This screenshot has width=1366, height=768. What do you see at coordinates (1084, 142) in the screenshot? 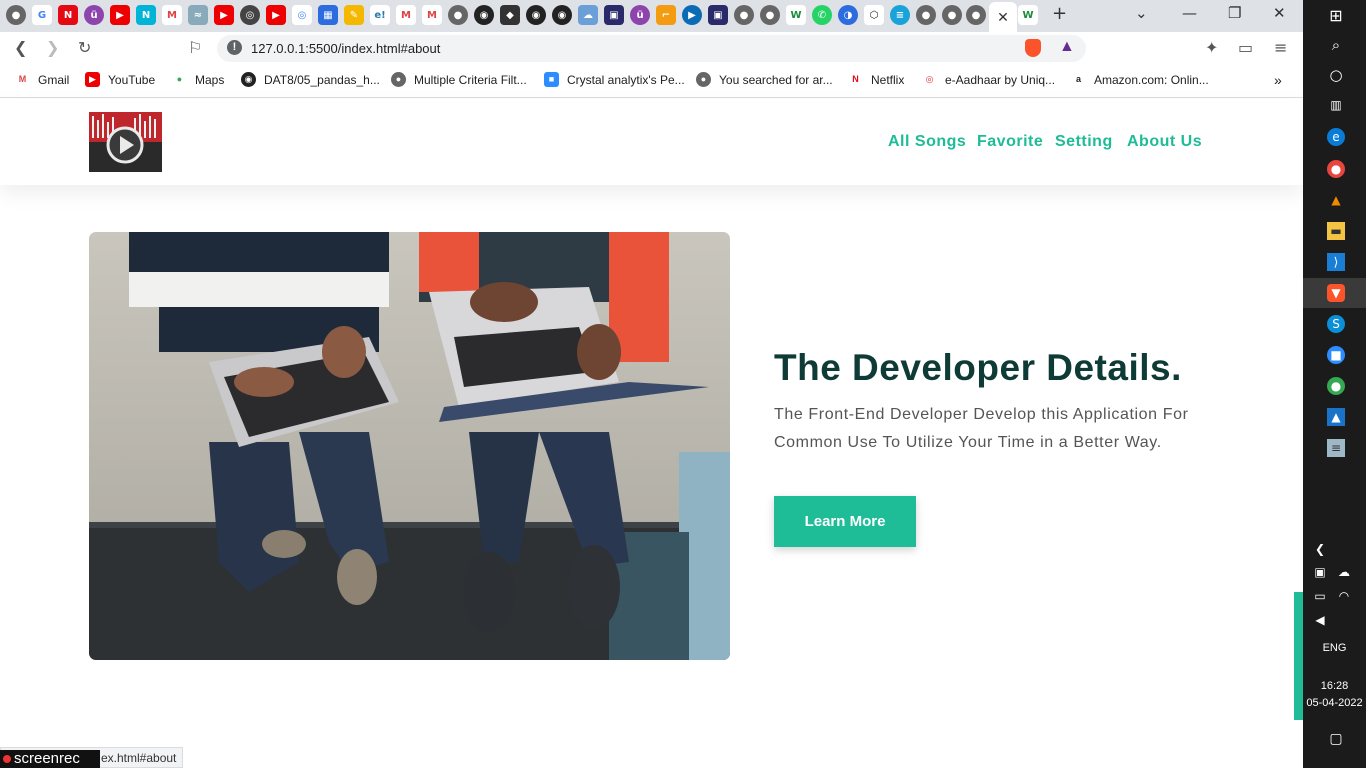
I see `nav-setting: Setting` at bounding box center [1084, 142].